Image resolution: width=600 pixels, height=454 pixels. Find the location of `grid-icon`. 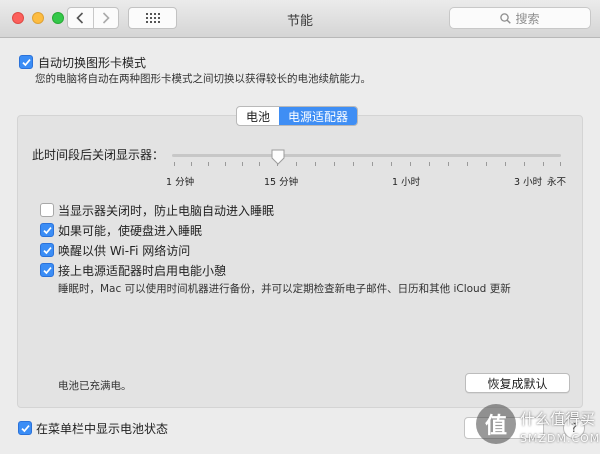

grid-icon is located at coordinates (152, 18).